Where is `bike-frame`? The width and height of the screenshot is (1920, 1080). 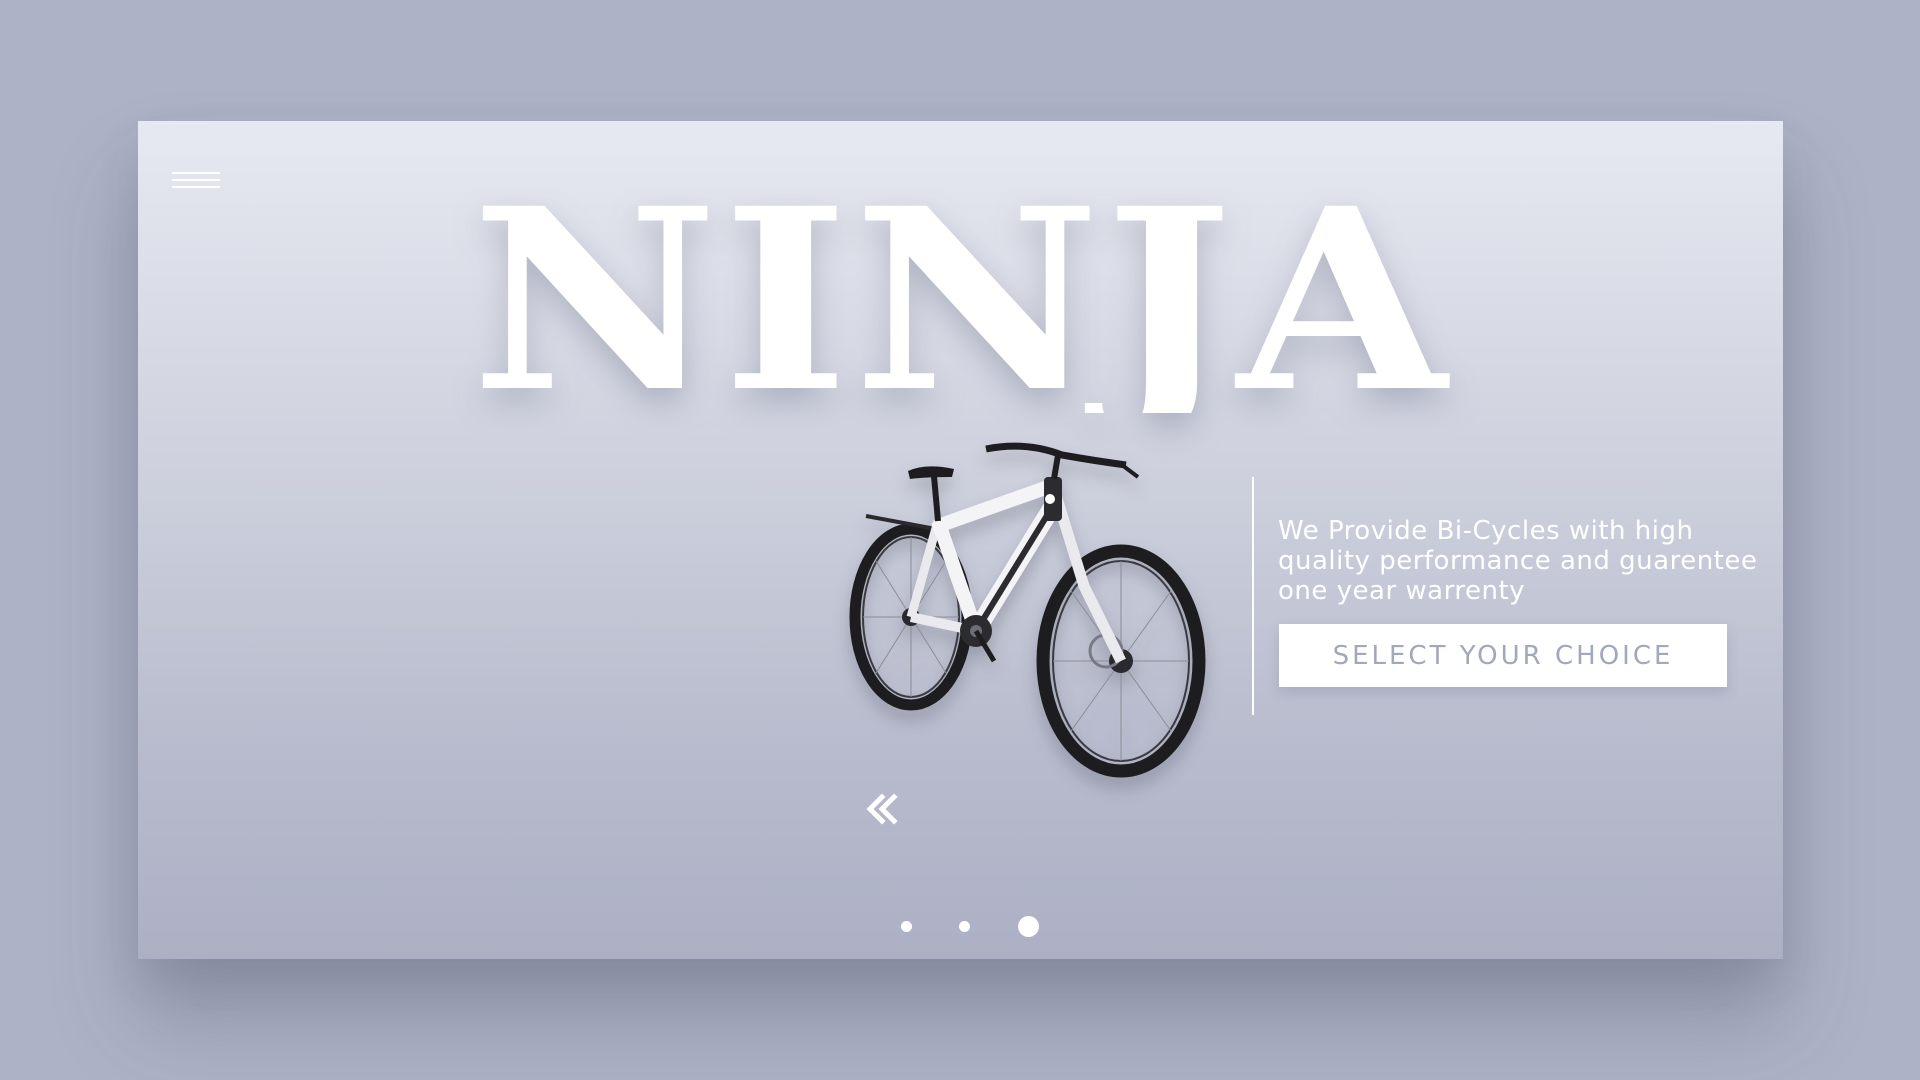 bike-frame is located at coordinates (1016, 570).